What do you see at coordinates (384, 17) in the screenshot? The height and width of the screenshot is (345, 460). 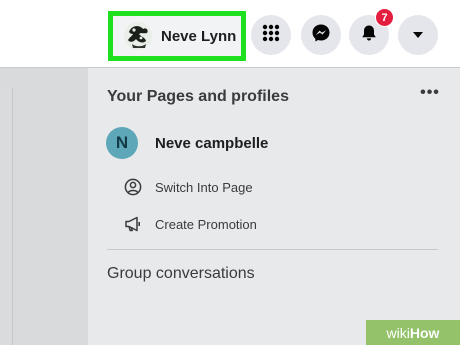 I see `notification-count-badge: 7` at bounding box center [384, 17].